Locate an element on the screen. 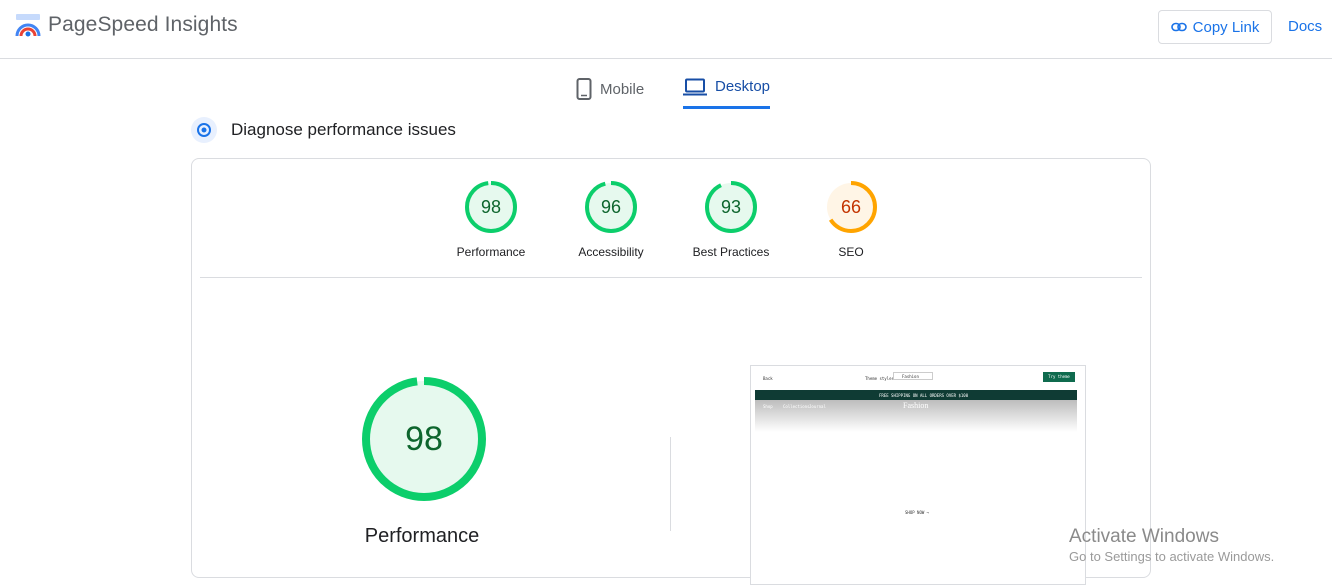 Image resolution: width=1332 pixels, height=585 pixels. gauge-score: 93 is located at coordinates (731, 207).